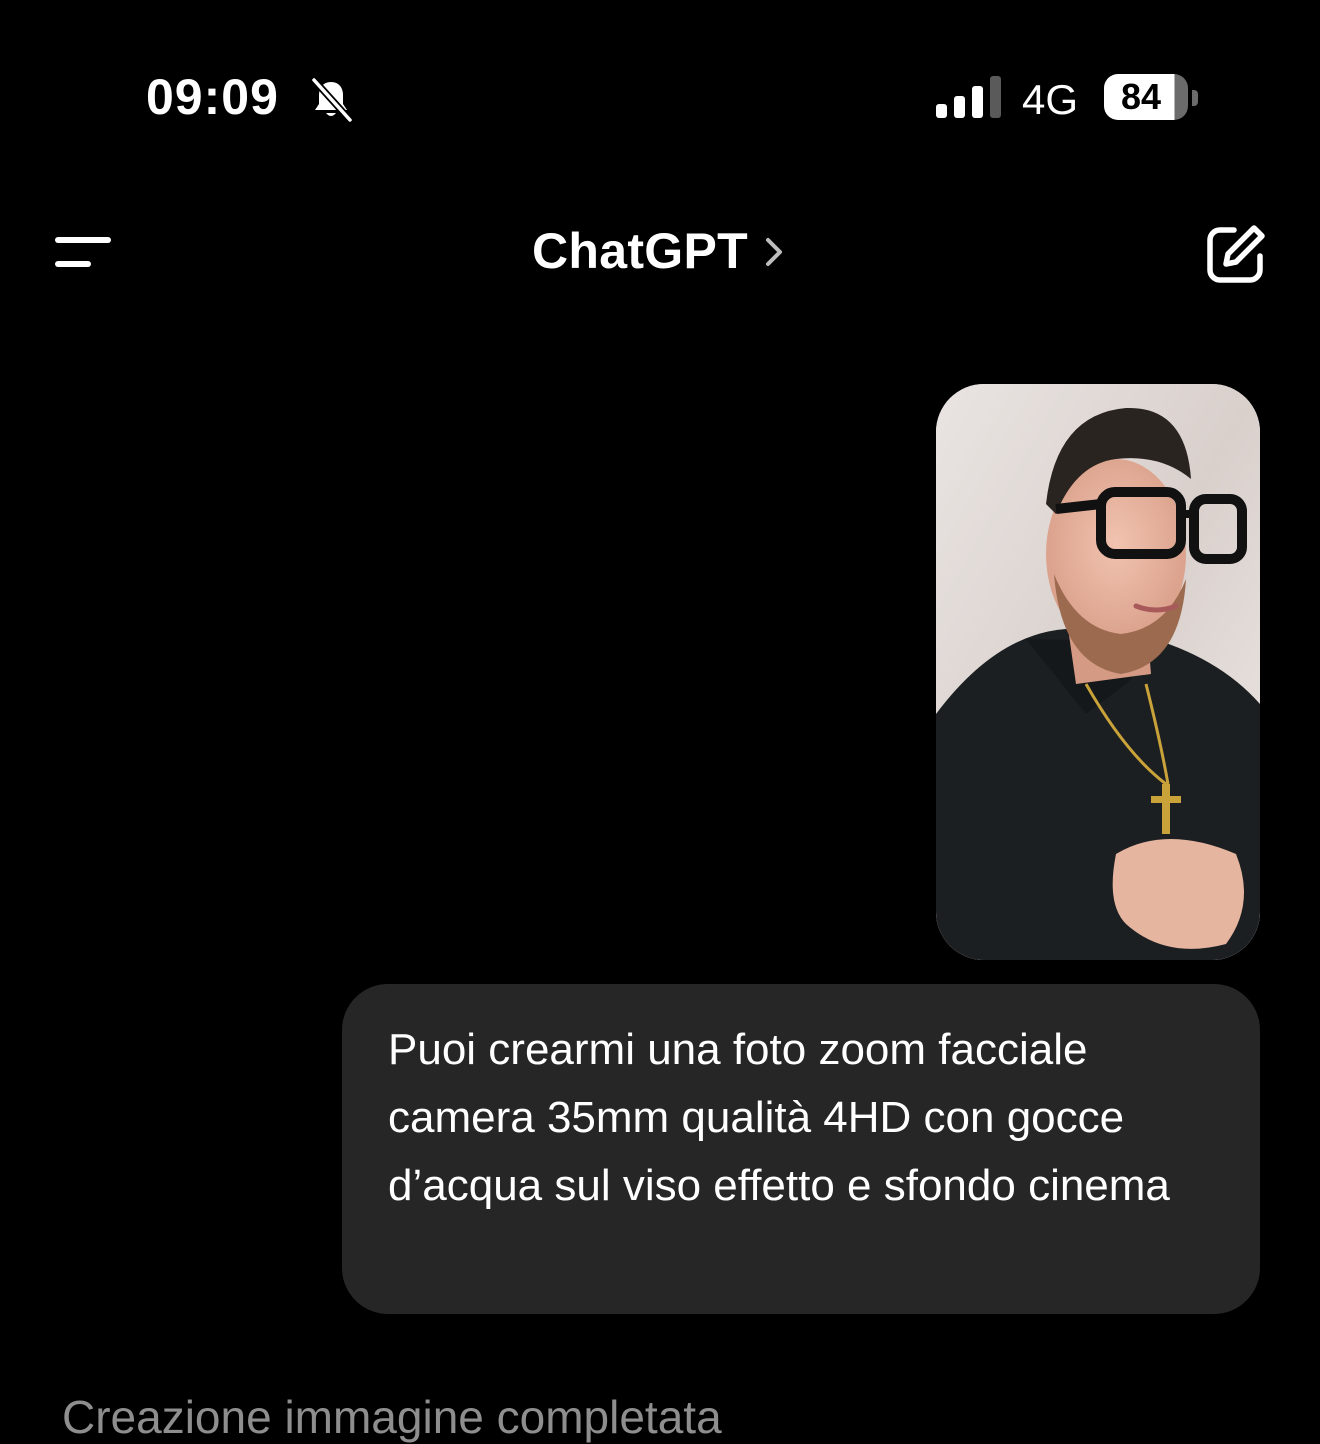 The width and height of the screenshot is (1320, 1444). What do you see at coordinates (212, 97) in the screenshot?
I see `status-time: 09:09` at bounding box center [212, 97].